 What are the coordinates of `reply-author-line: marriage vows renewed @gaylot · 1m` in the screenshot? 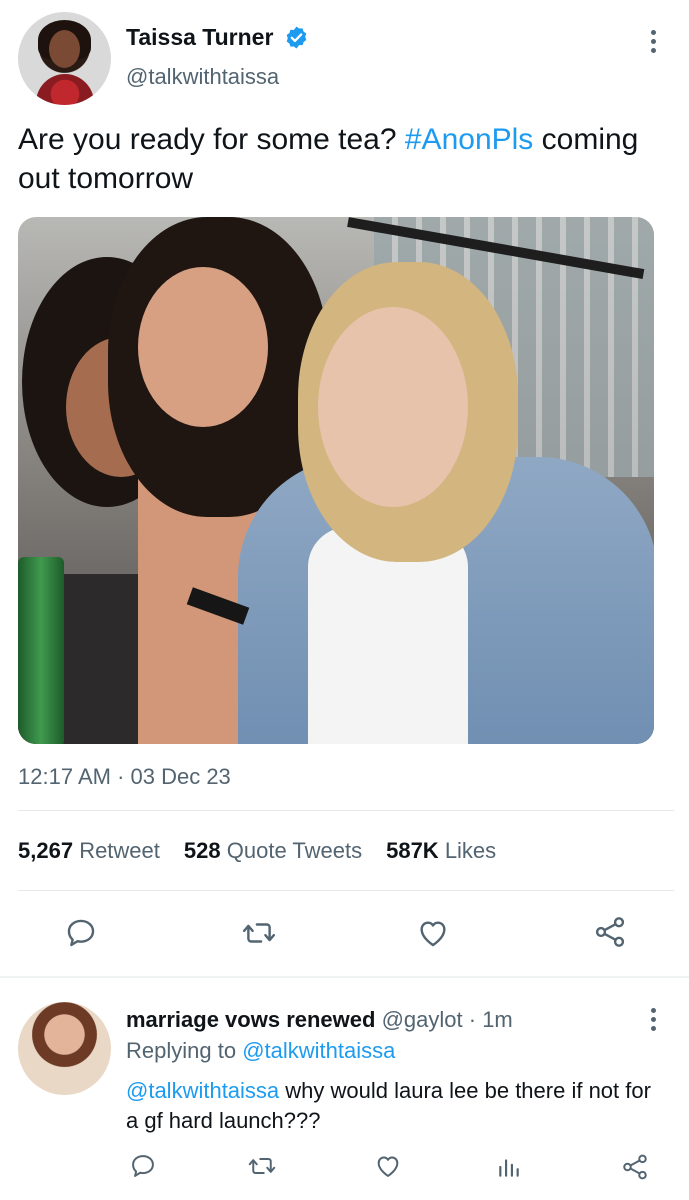 It's located at (319, 1020).